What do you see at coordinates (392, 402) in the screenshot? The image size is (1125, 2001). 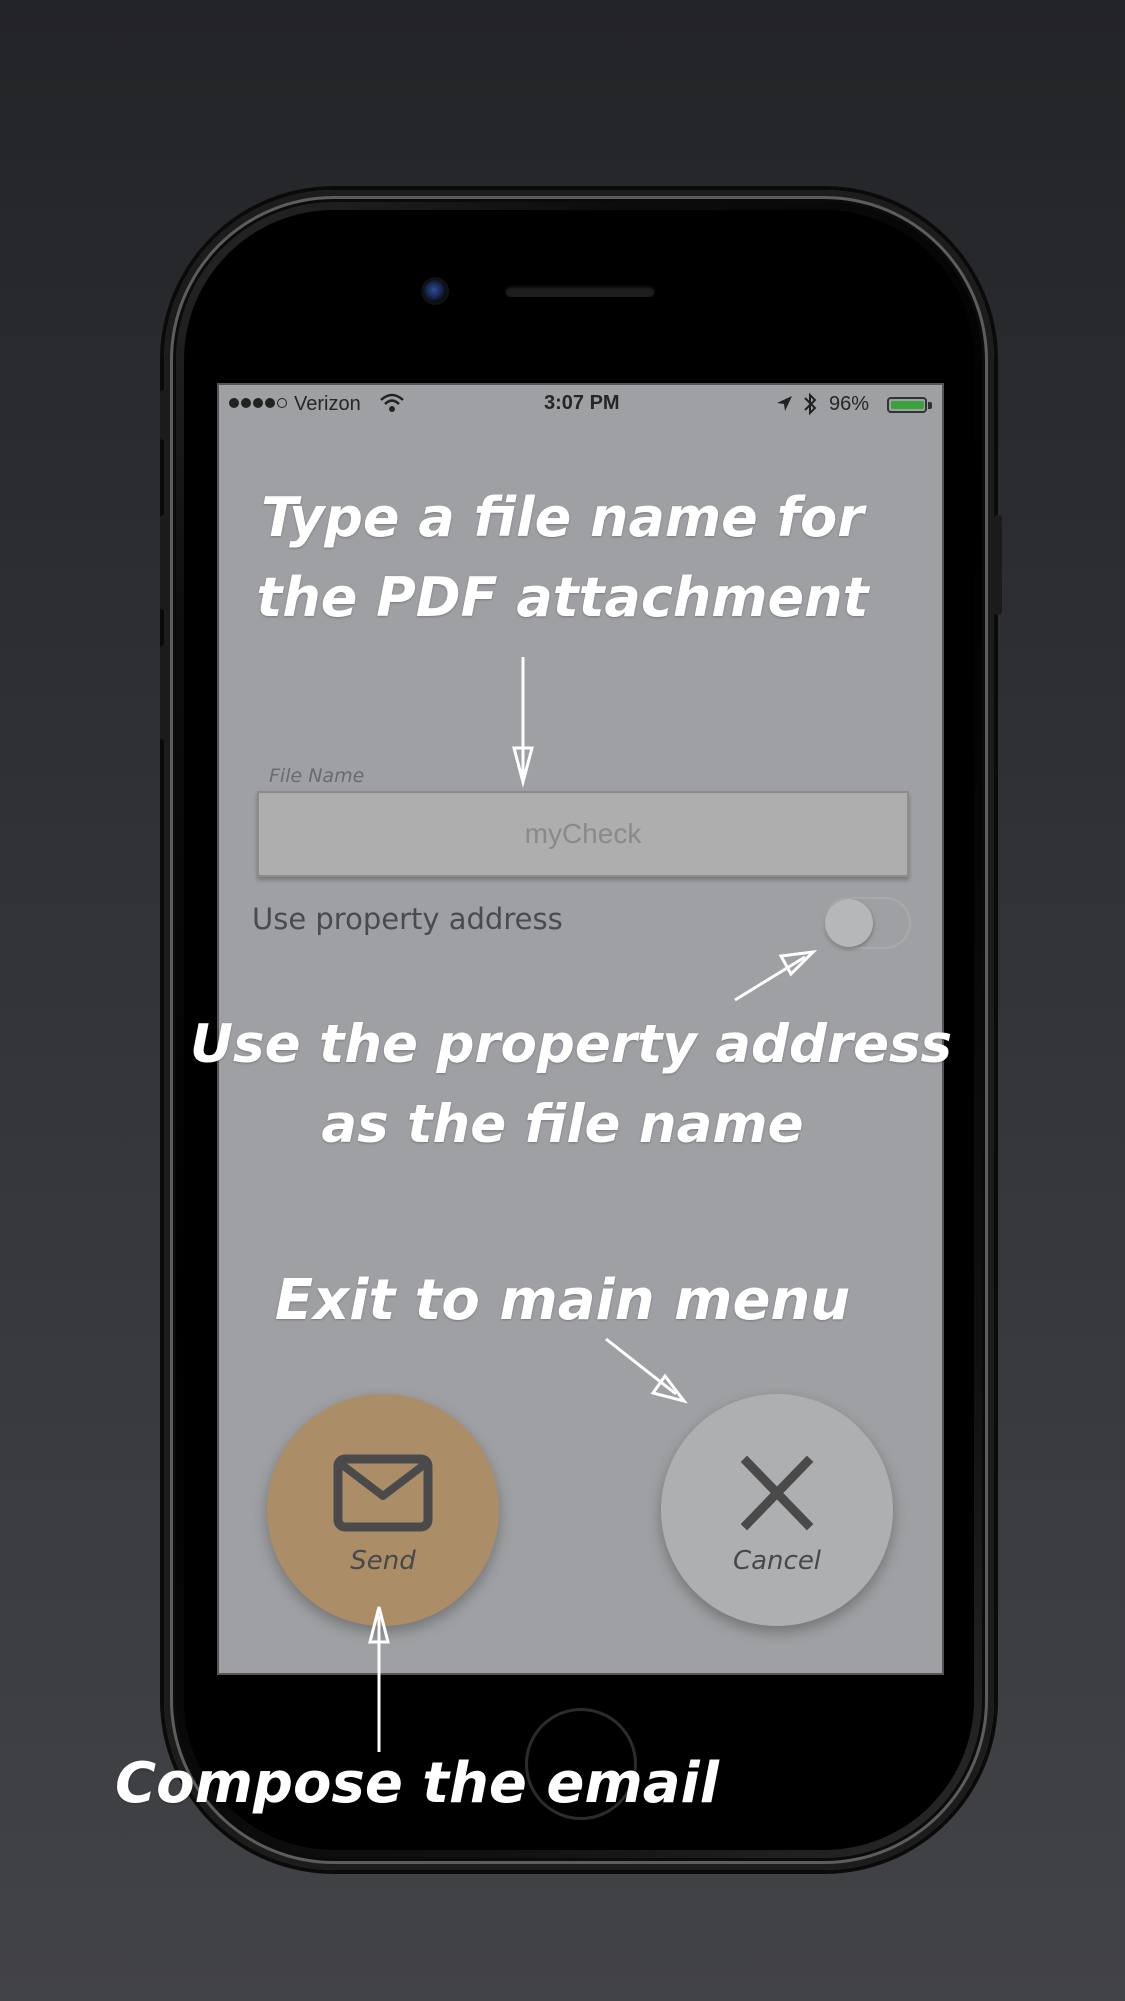 I see `wifi-icon` at bounding box center [392, 402].